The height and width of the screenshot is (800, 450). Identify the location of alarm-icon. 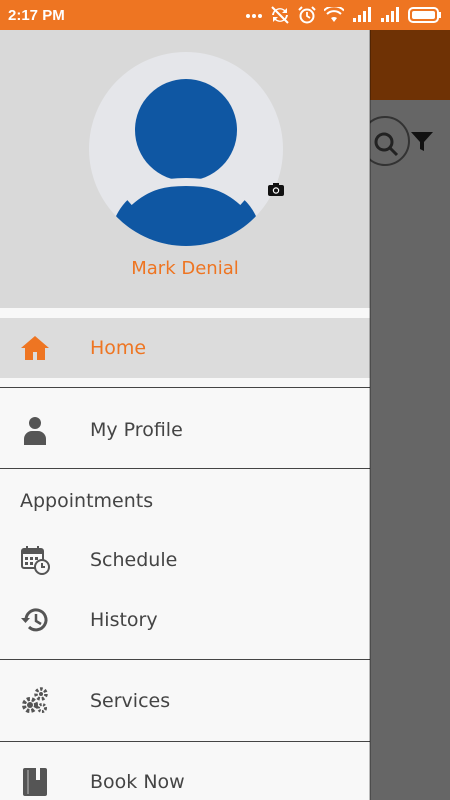
(307, 15).